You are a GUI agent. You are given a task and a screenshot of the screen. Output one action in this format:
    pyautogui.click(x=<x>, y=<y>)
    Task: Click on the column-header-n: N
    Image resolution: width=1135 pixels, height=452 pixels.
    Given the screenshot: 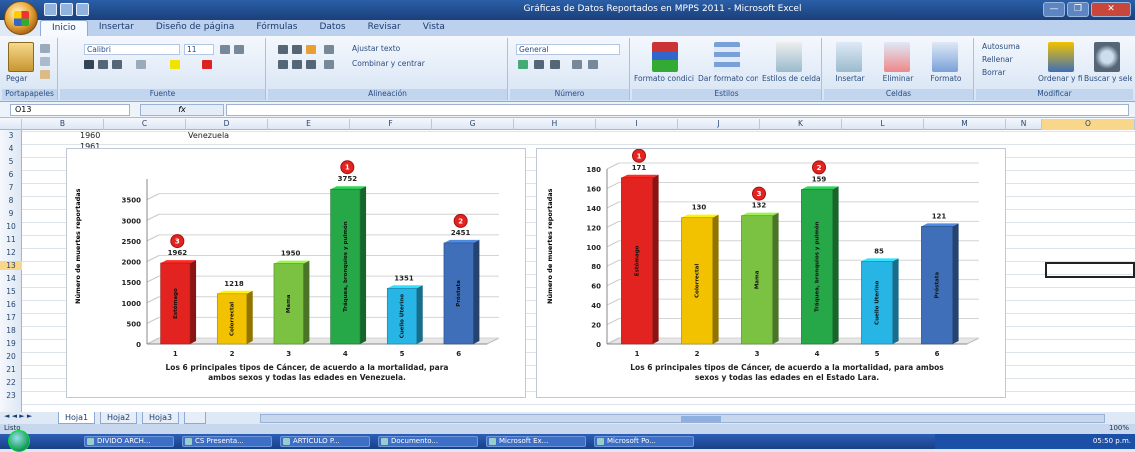 What is the action you would take?
    pyautogui.click(x=1024, y=124)
    